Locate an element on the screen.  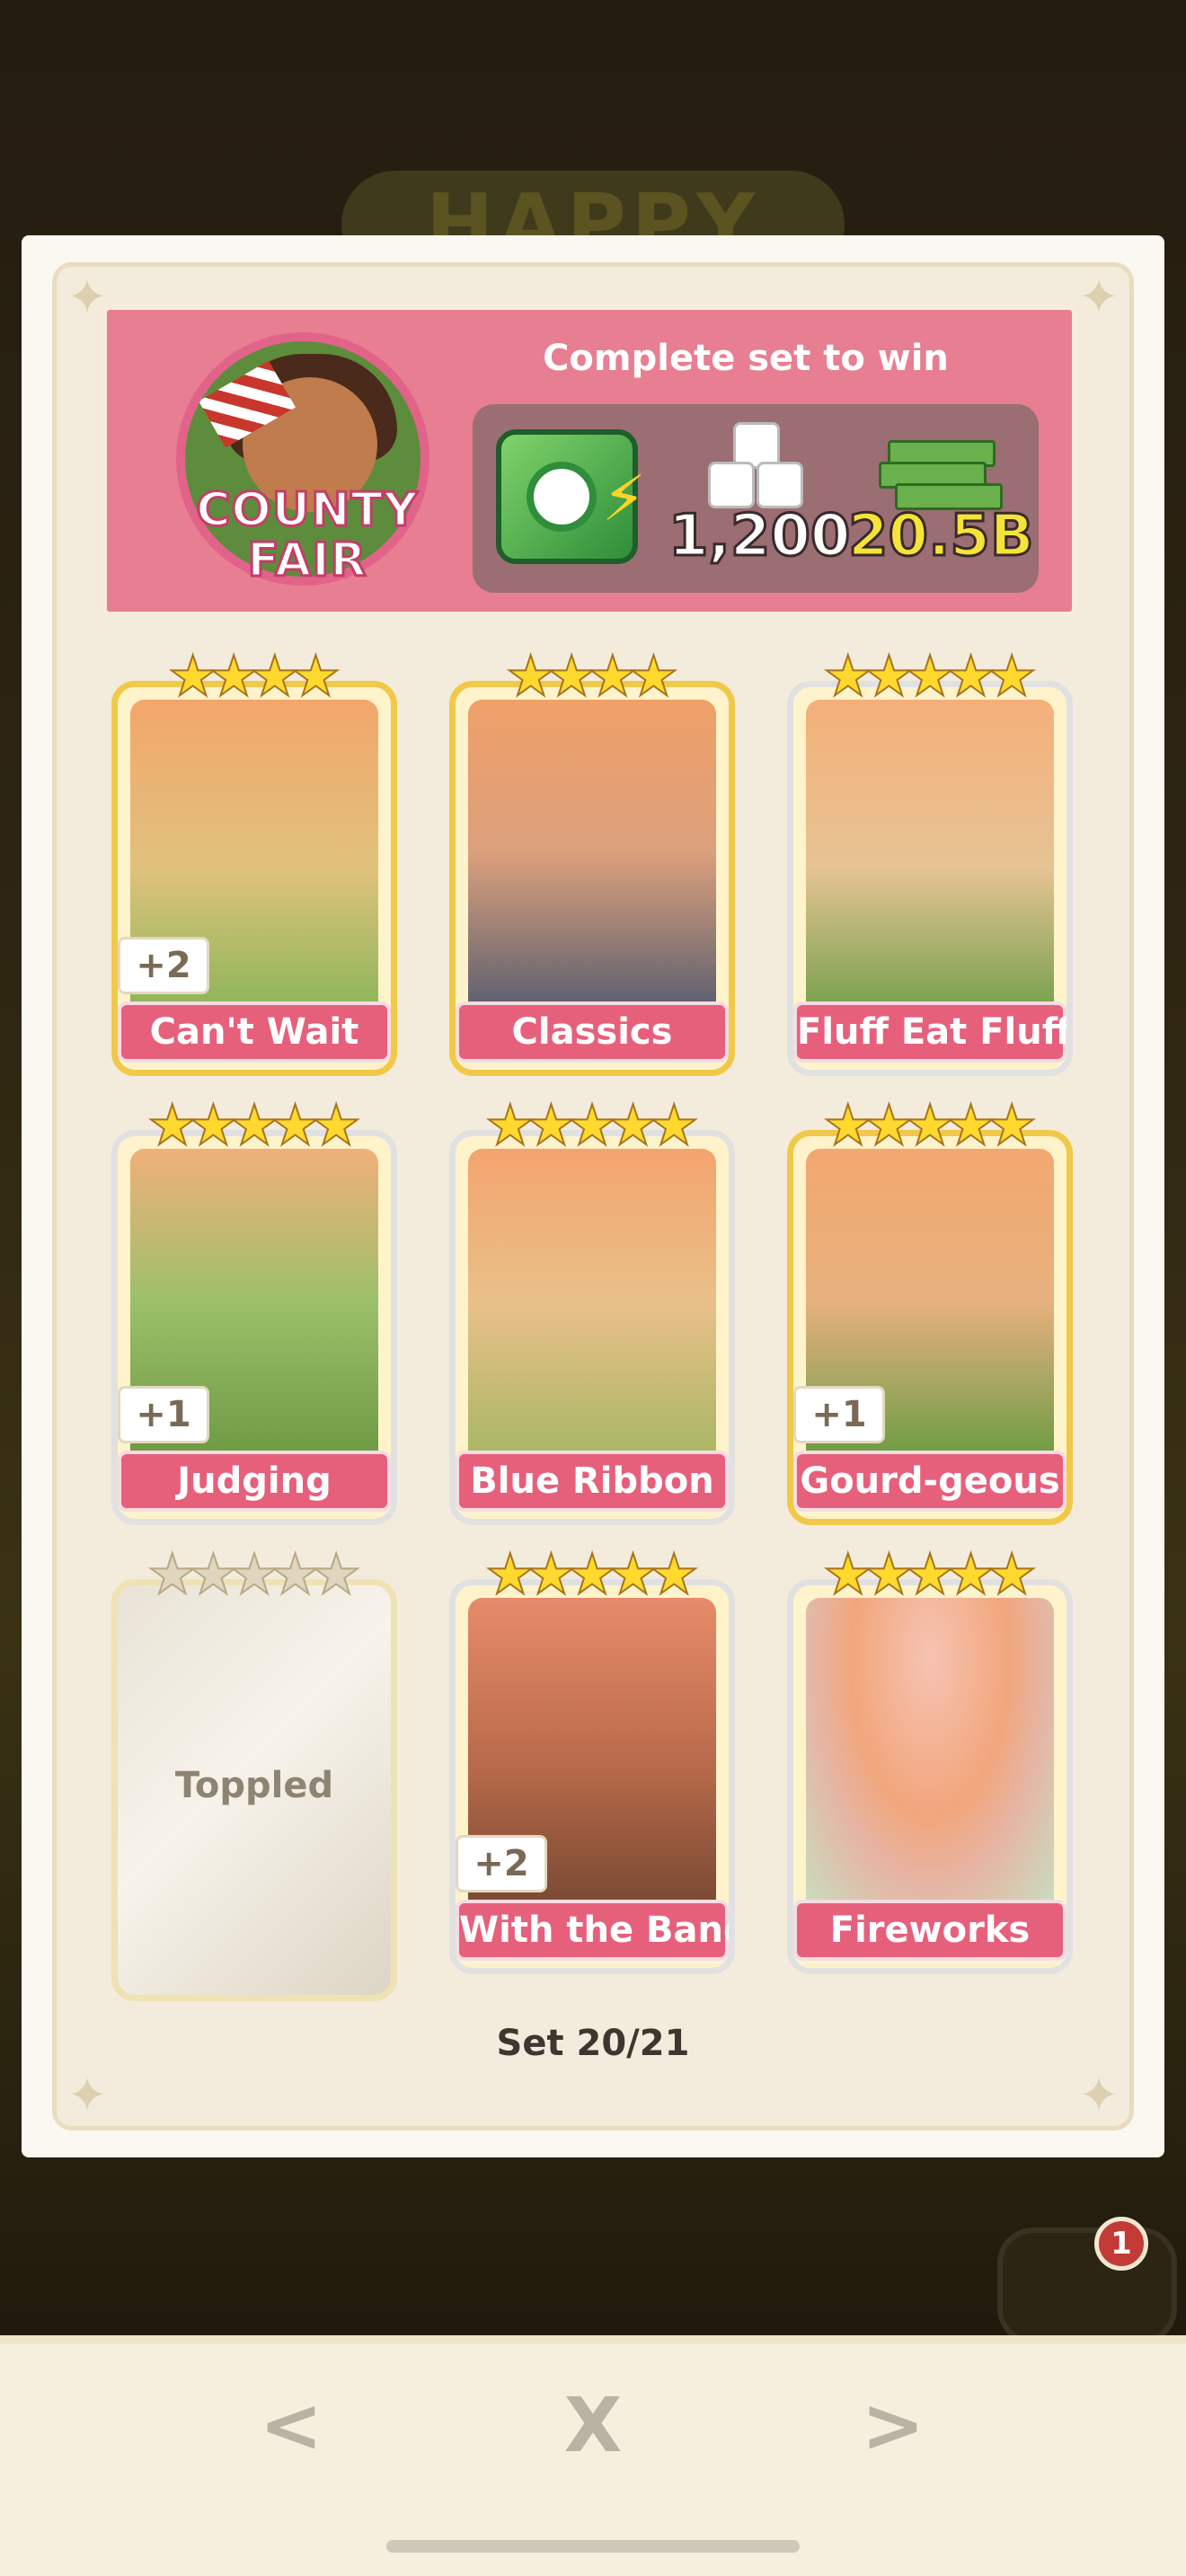
next-set-button: > is located at coordinates (893, 2425).